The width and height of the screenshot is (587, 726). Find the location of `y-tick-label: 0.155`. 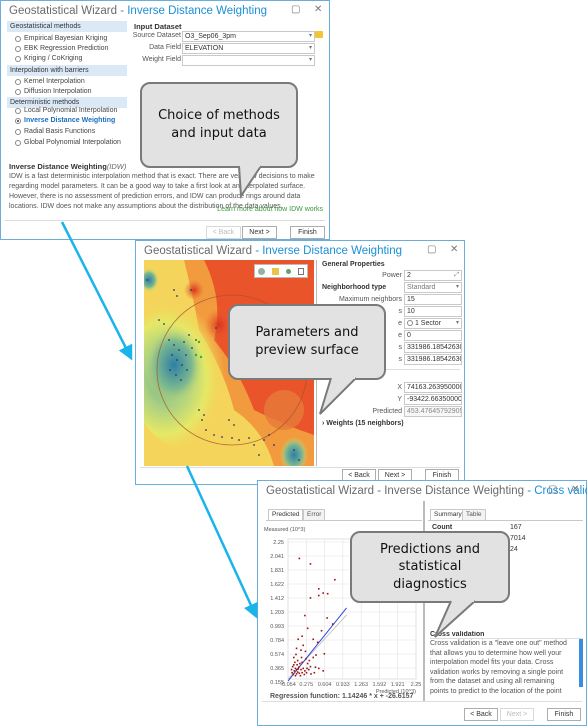

y-tick-label: 0.155 is located at coordinates (277, 683).